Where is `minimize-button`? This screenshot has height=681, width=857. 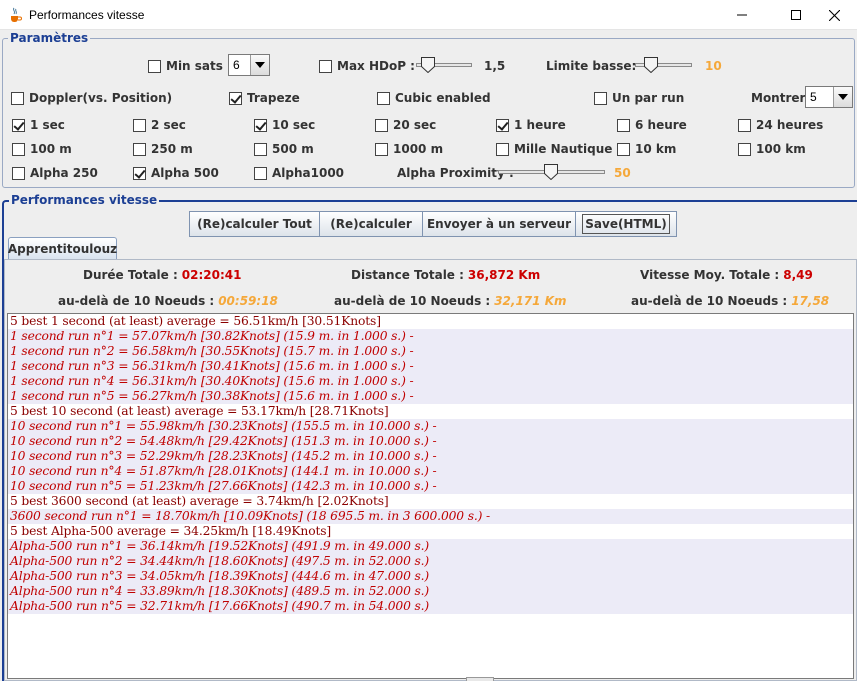
minimize-button is located at coordinates (742, 15).